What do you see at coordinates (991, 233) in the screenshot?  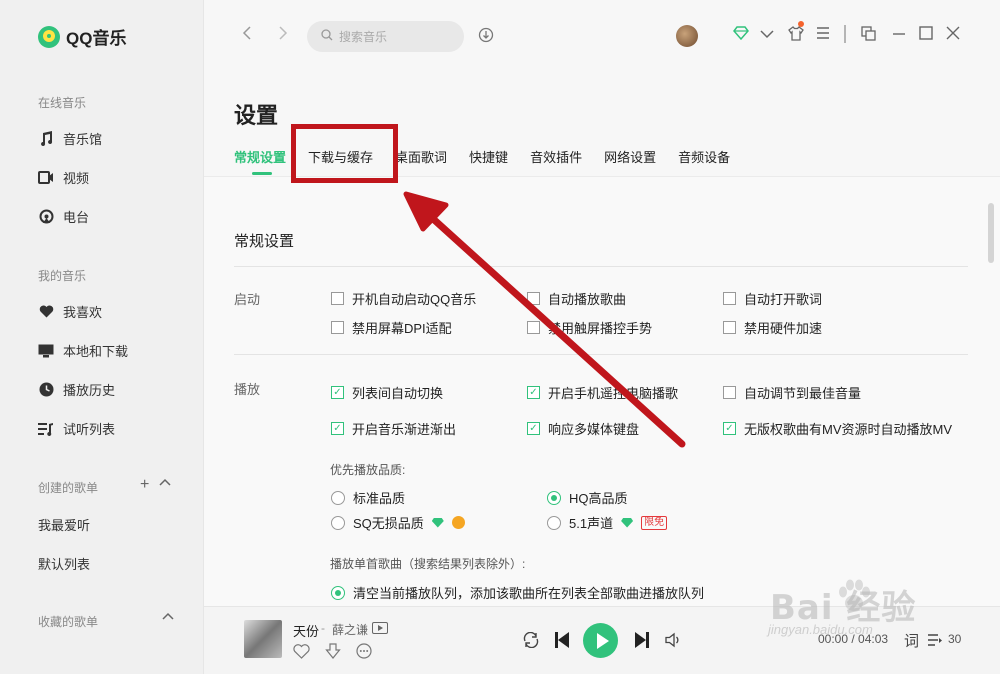 I see `scrollbar-thumb` at bounding box center [991, 233].